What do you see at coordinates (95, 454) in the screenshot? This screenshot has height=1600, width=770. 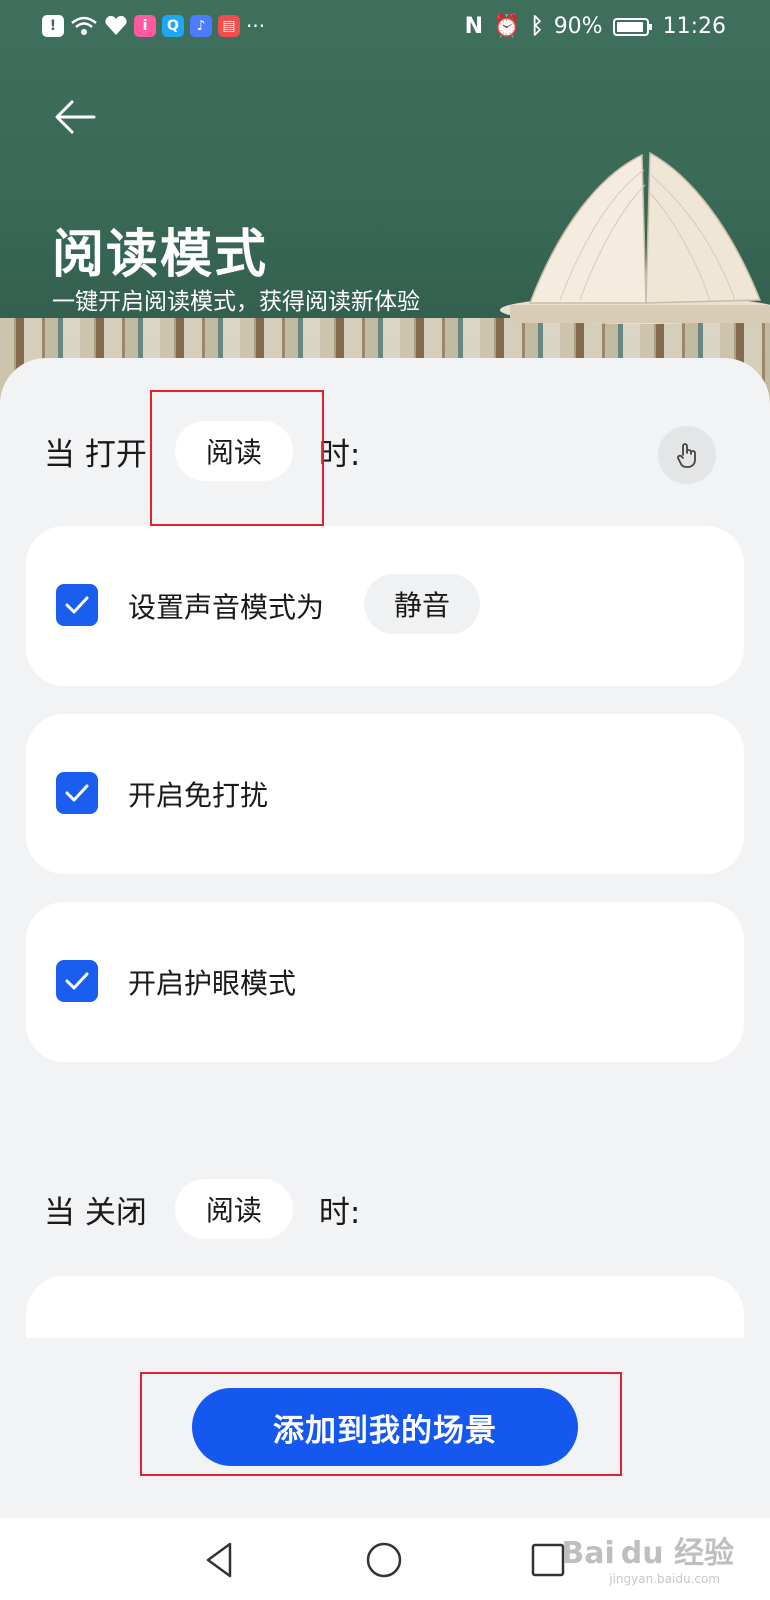 I see `open-condition-prefix: 当 打开` at bounding box center [95, 454].